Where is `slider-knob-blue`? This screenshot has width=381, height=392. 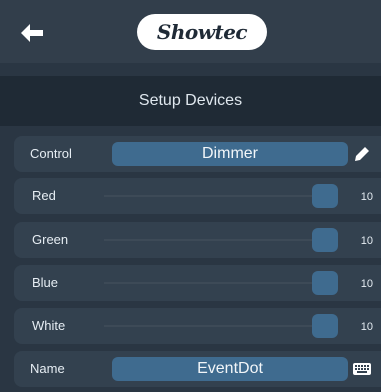
slider-knob-blue is located at coordinates (325, 283).